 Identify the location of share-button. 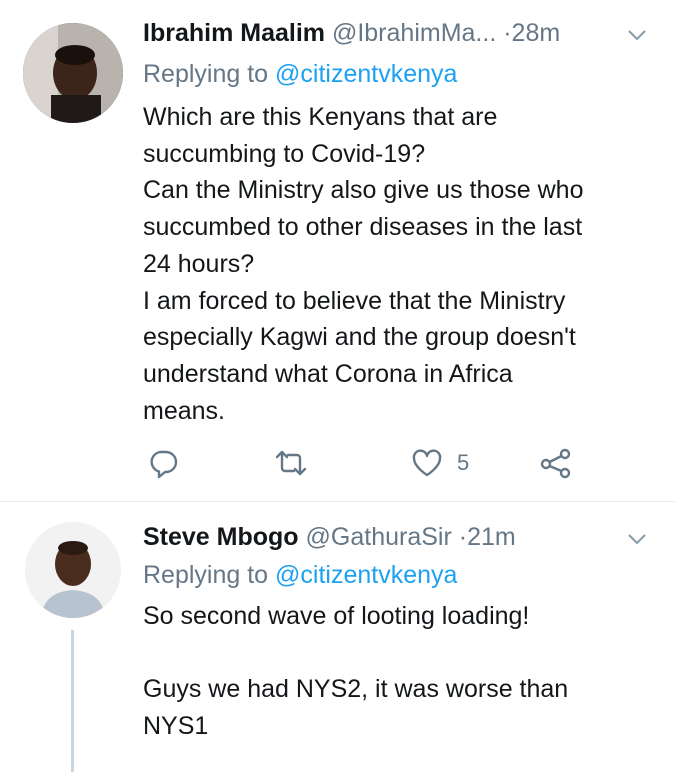
(556, 463).